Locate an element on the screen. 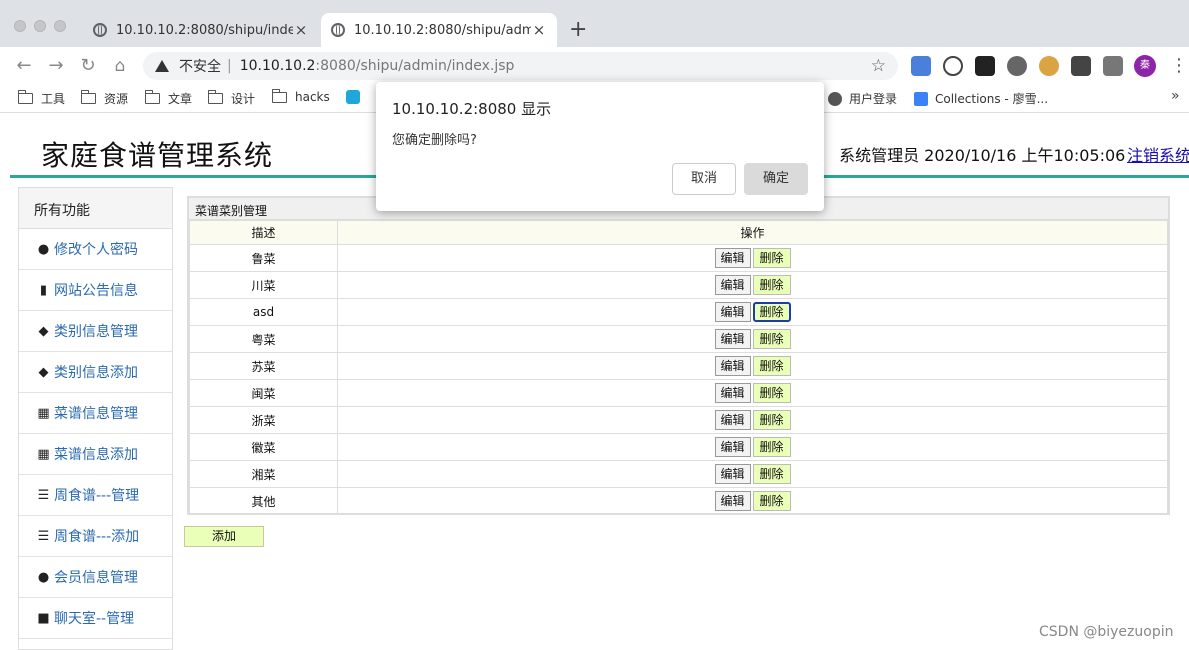  bookmark-folder-design: 设计 is located at coordinates (231, 98).